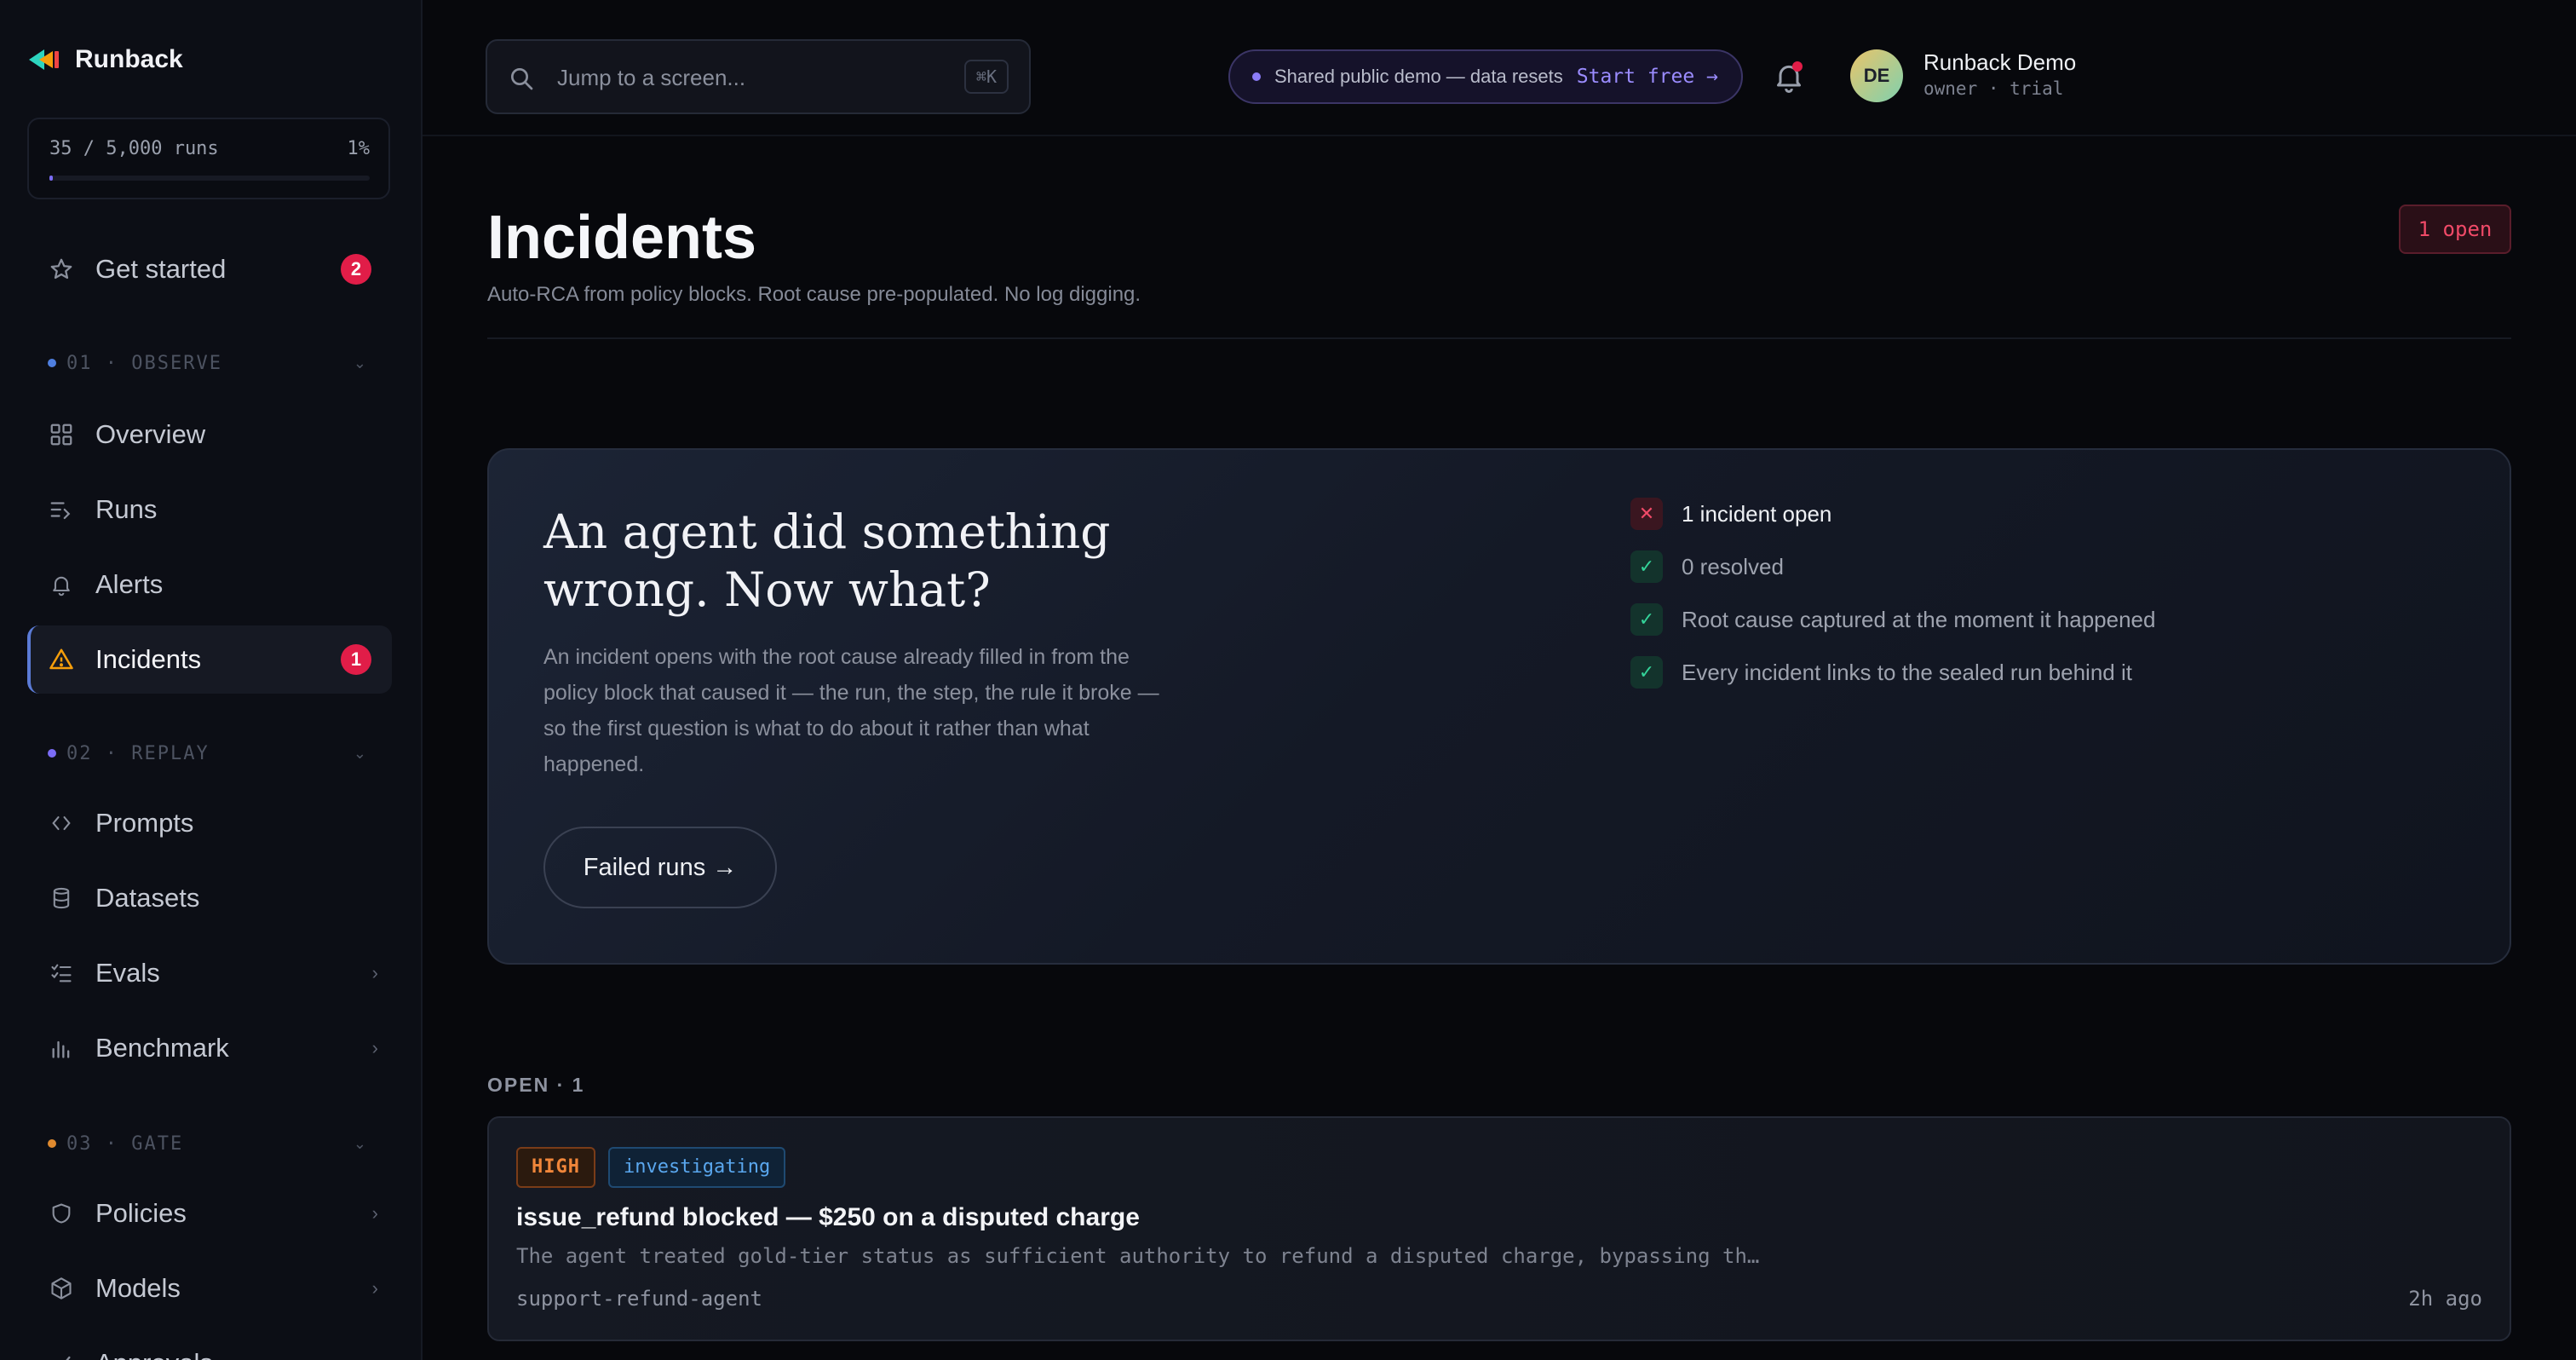  What do you see at coordinates (130, 584) in the screenshot?
I see `sidebar-item-label: Alerts` at bounding box center [130, 584].